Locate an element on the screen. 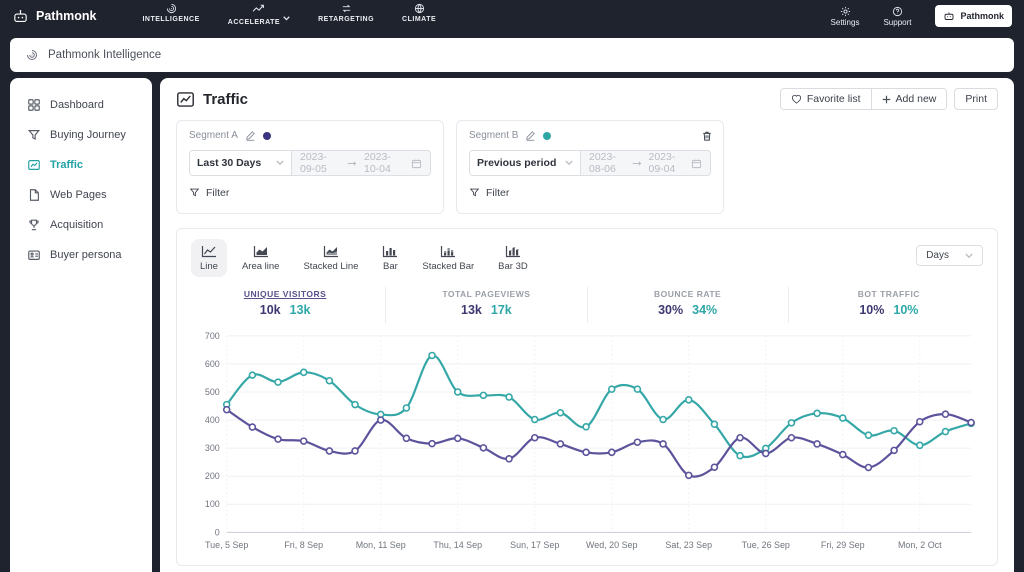 The image size is (1024, 572). segment-a-name: Segment A is located at coordinates (213, 135).